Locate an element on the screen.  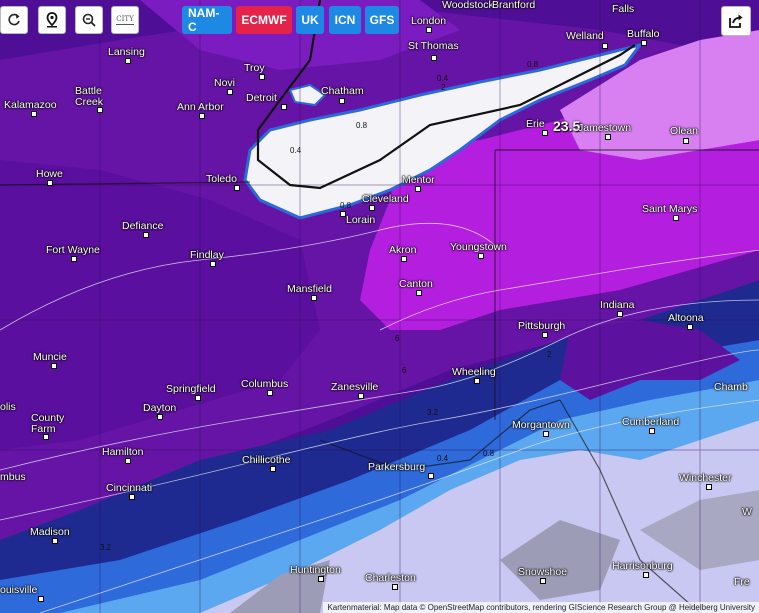
city-label: Kalamazoo is located at coordinates (30, 105).